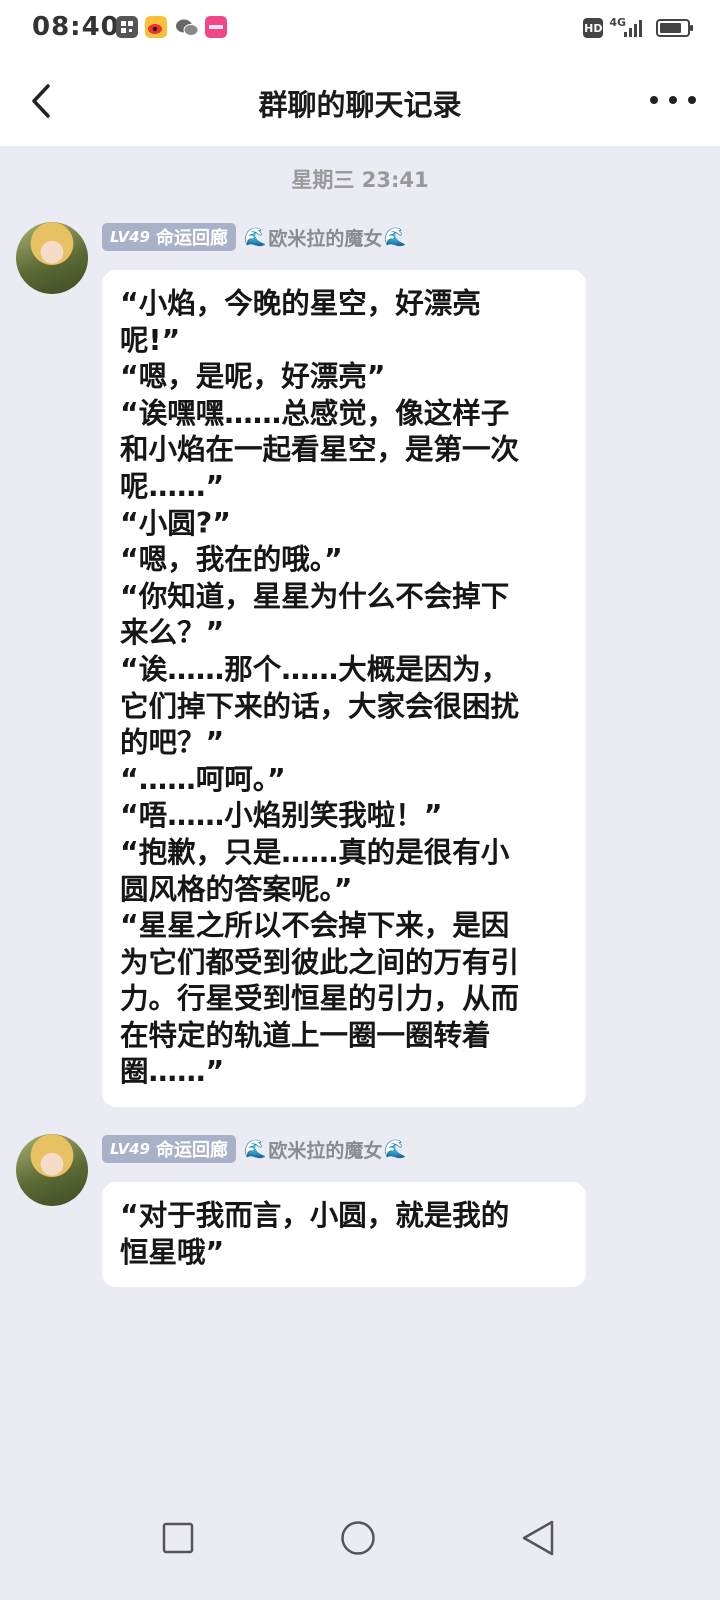 This screenshot has height=1600, width=720. What do you see at coordinates (76, 27) in the screenshot?
I see `status-time: 08:40` at bounding box center [76, 27].